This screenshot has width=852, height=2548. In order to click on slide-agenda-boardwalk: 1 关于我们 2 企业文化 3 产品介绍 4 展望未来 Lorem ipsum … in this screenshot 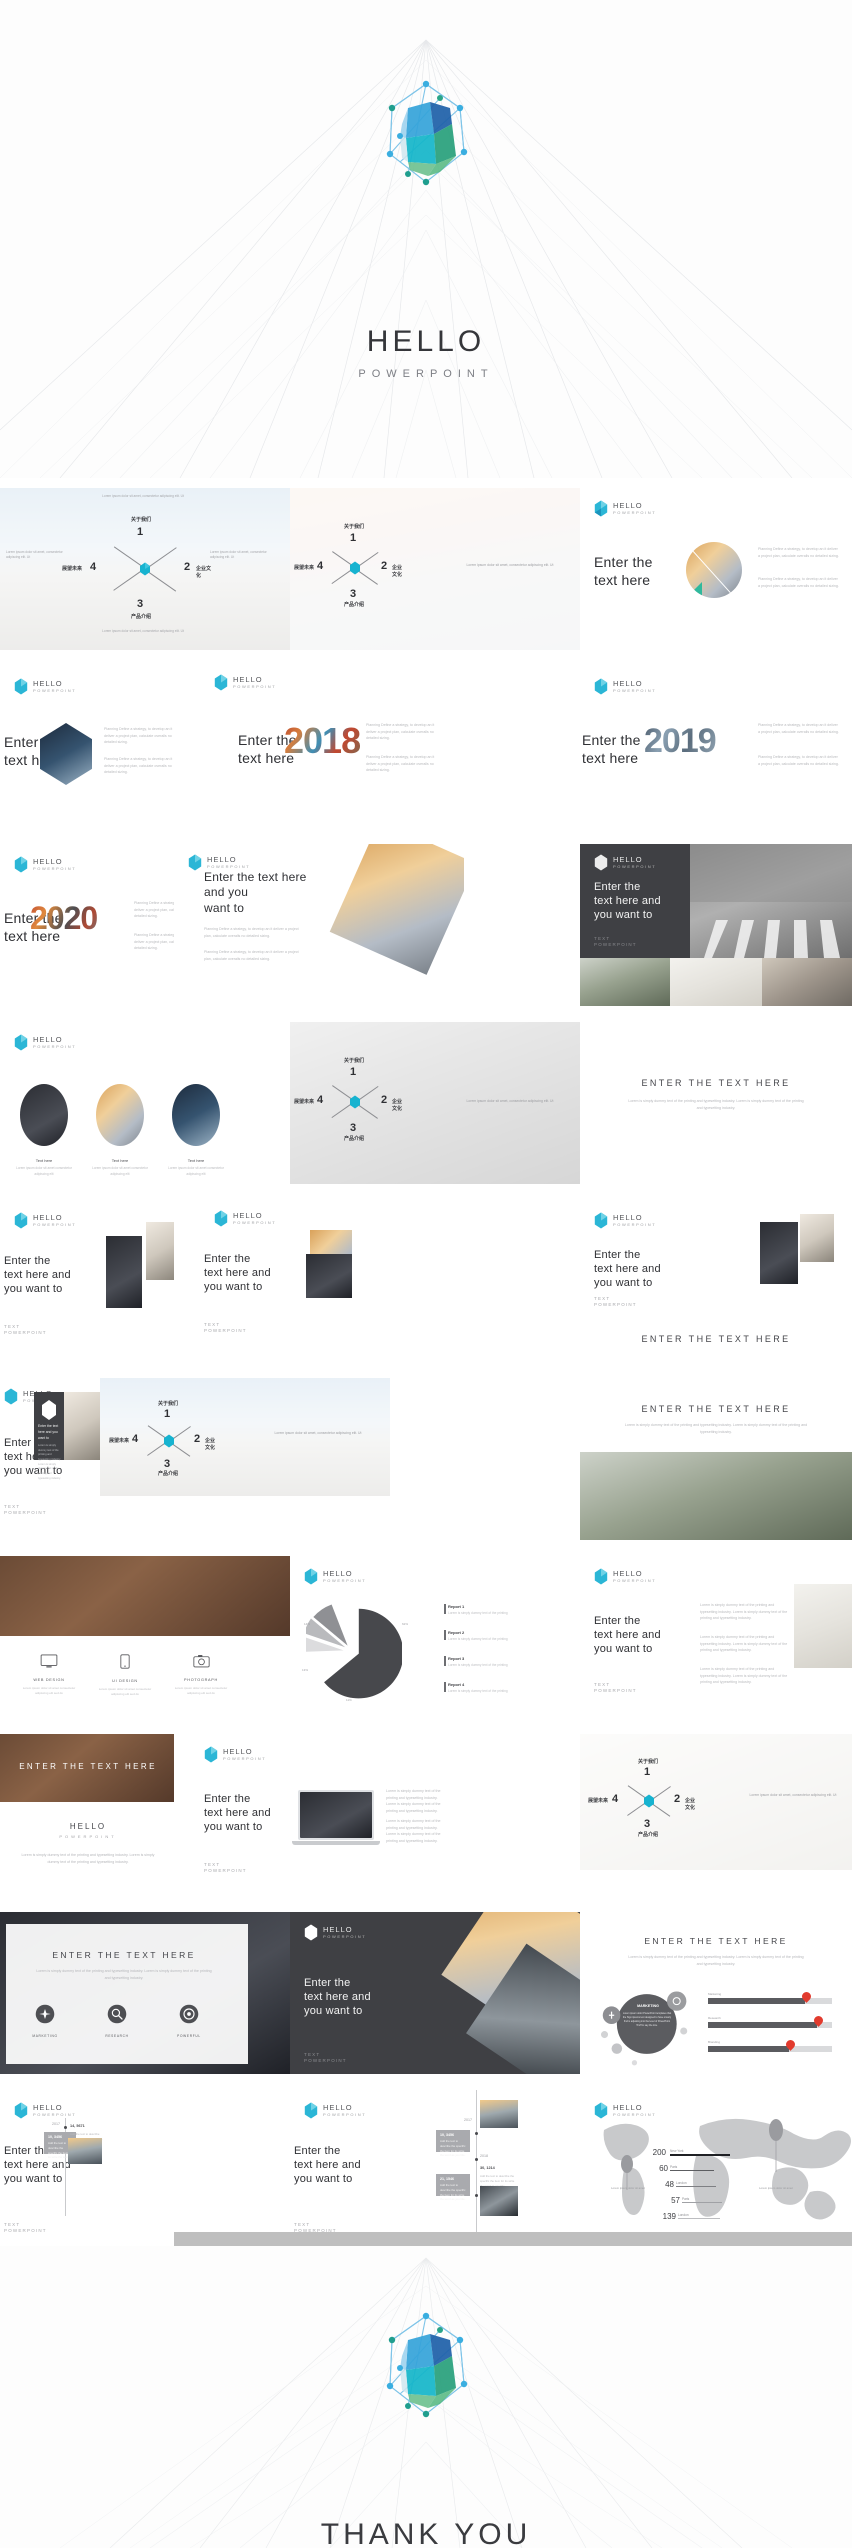, I will do `click(245, 1437)`.